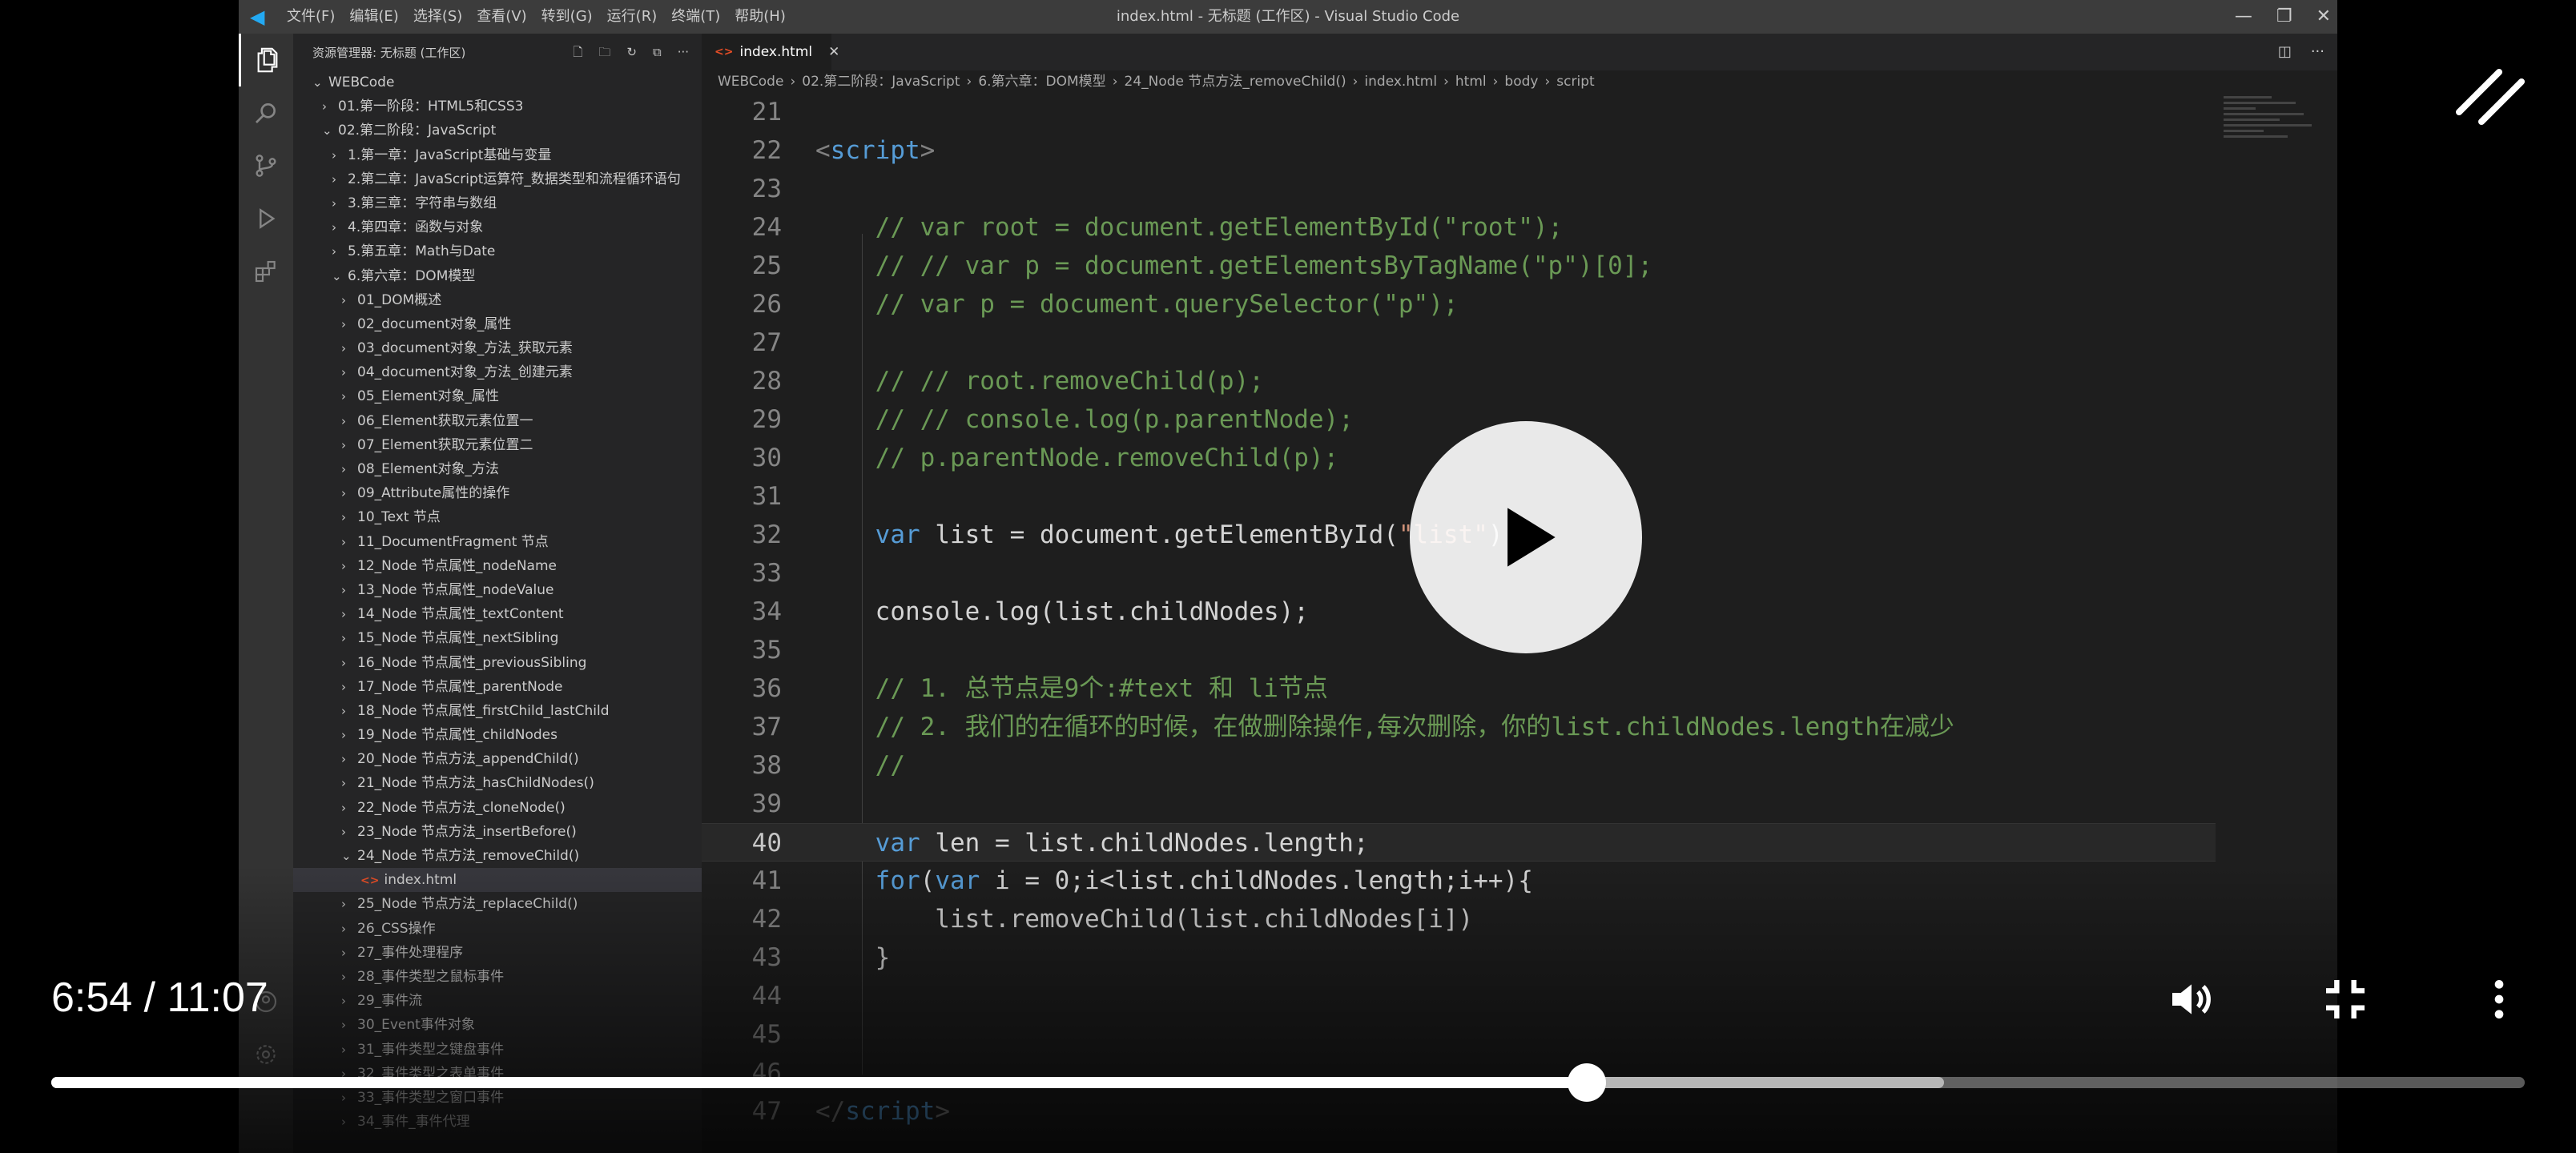  What do you see at coordinates (497, 107) in the screenshot?
I see `tree-item: › 01.第一阶段：HTML5和CSS3` at bounding box center [497, 107].